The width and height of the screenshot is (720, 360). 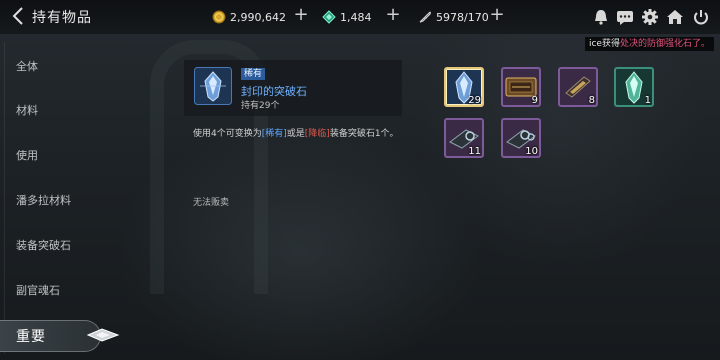 What do you see at coordinates (364, 134) in the screenshot?
I see `desc-part-3: 装备突破石1个。` at bounding box center [364, 134].